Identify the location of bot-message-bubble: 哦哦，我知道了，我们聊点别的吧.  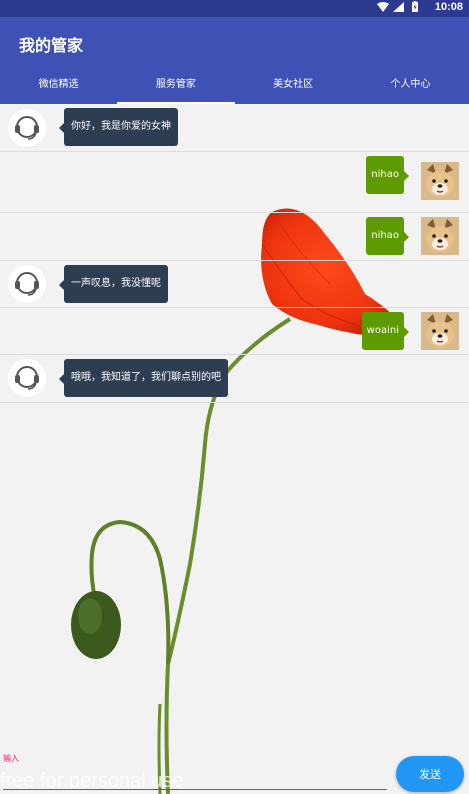
(143, 378).